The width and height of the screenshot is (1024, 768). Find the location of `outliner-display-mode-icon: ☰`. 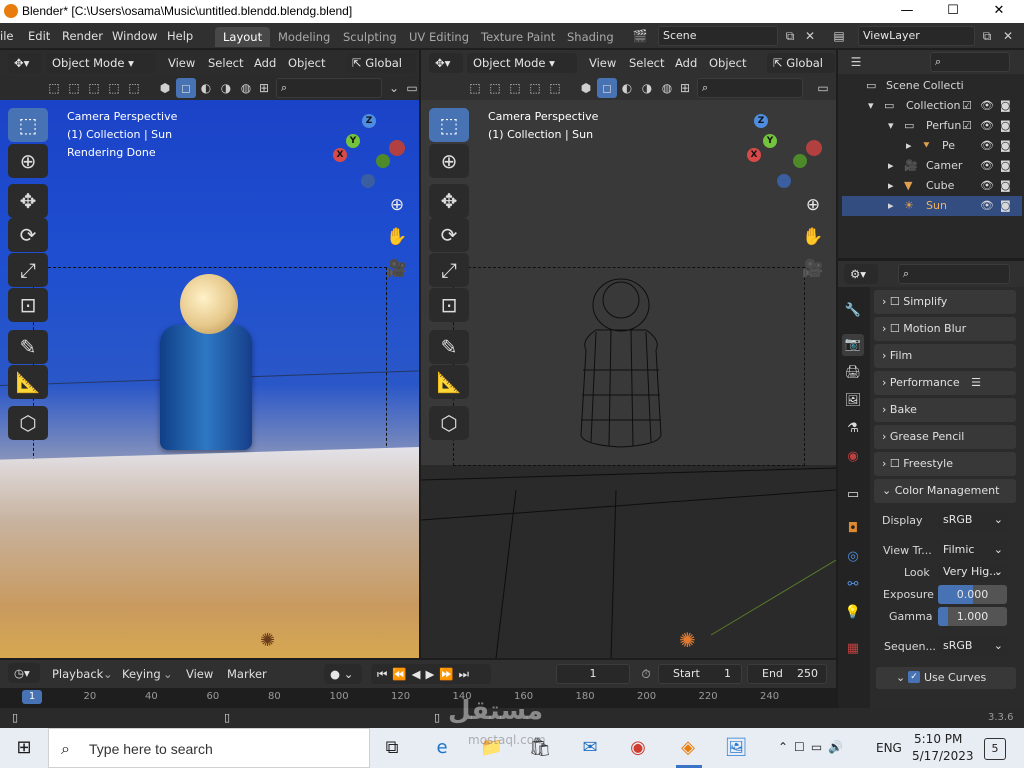

outliner-display-mode-icon: ☰ is located at coordinates (856, 62).